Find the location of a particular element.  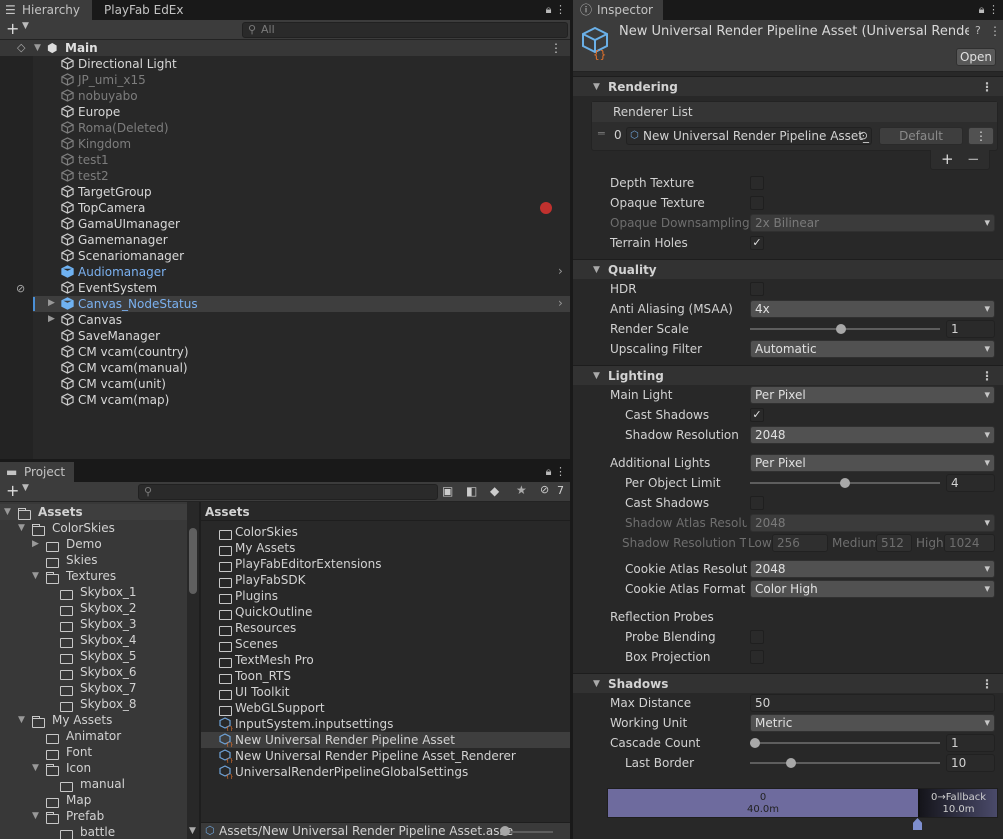

project-tree-item: ▼ Textures is located at coordinates (93, 576).